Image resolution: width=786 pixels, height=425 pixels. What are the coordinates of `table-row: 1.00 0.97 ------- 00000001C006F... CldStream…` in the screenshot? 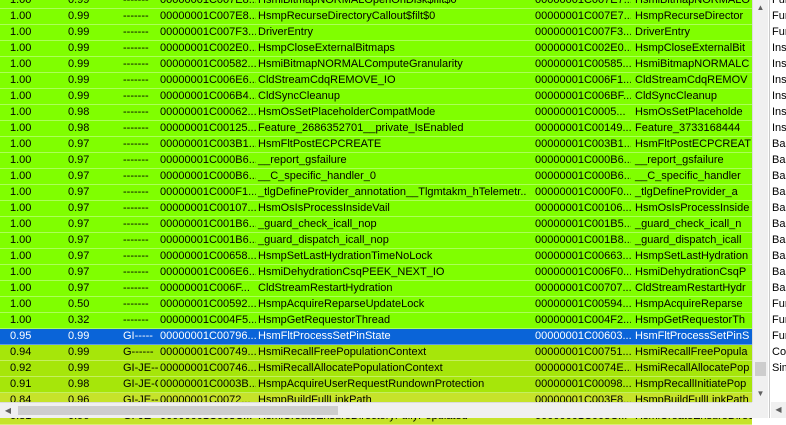 It's located at (376, 289).